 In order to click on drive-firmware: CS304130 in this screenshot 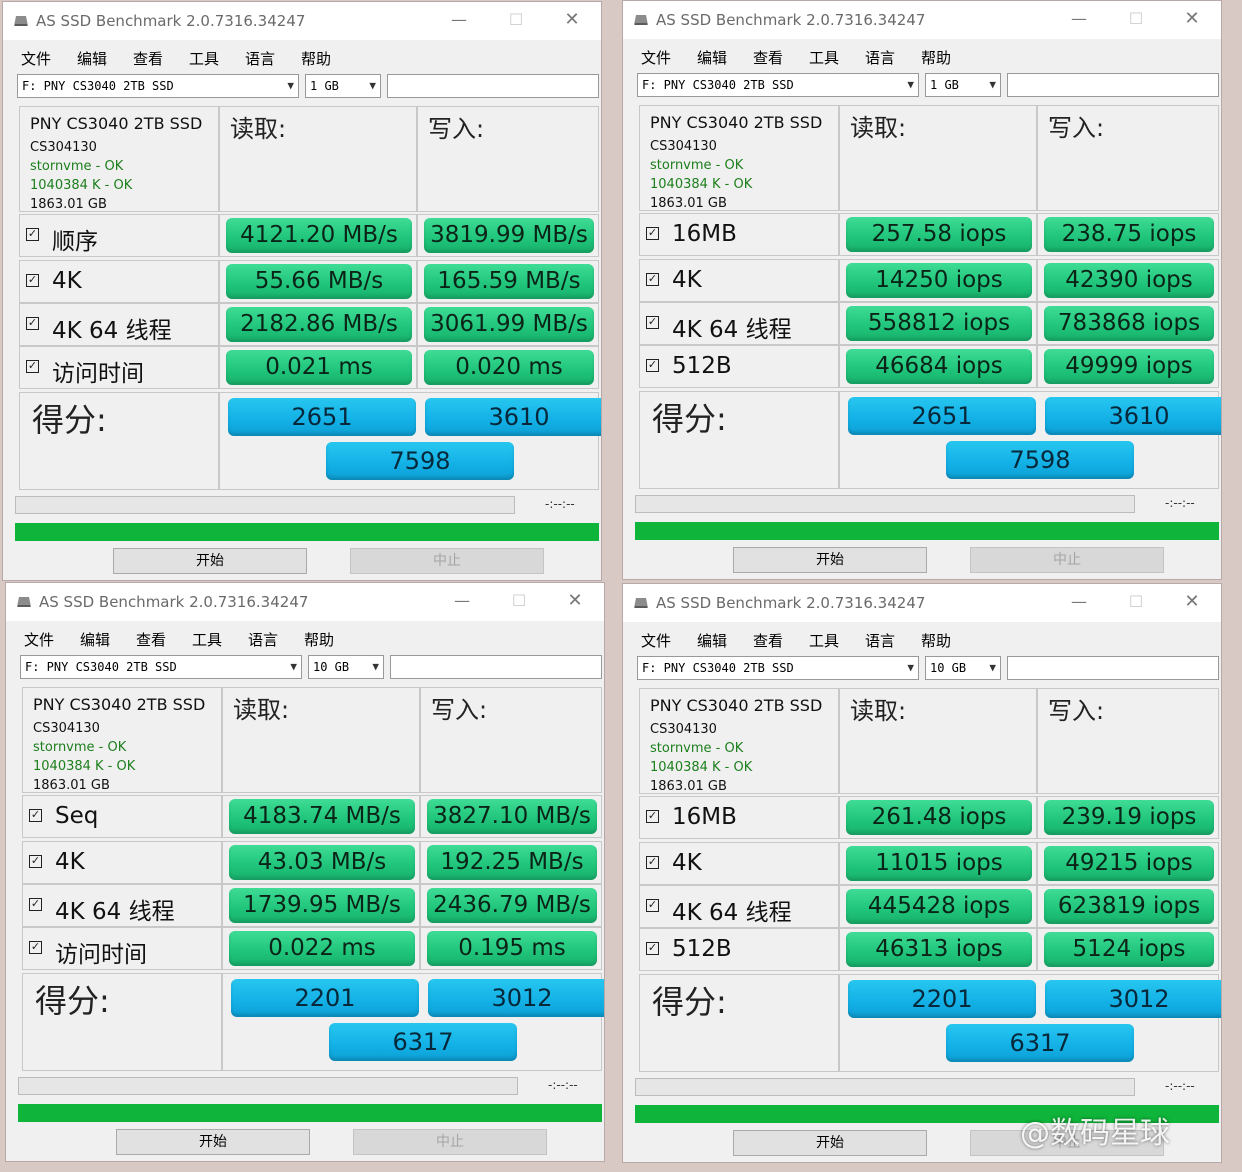, I will do `click(63, 147)`.